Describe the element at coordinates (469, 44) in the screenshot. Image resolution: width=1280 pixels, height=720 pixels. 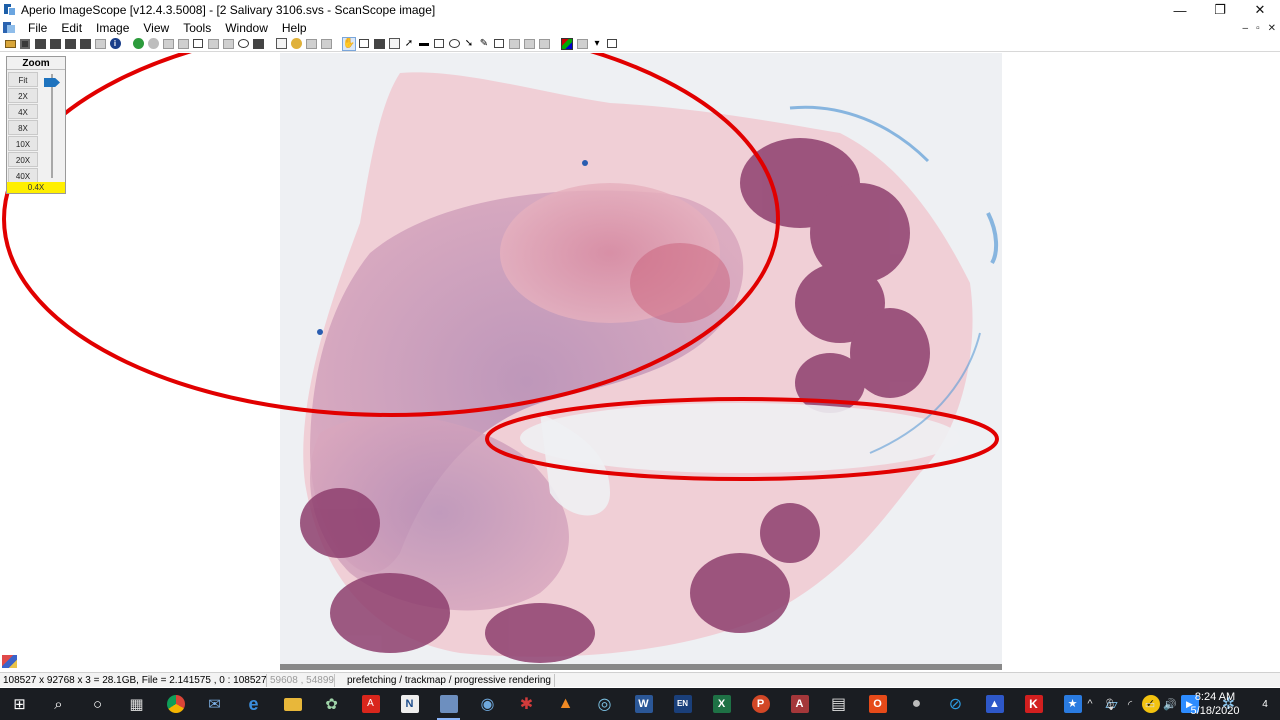
I see `arrow-line-icon: ➘` at that location.